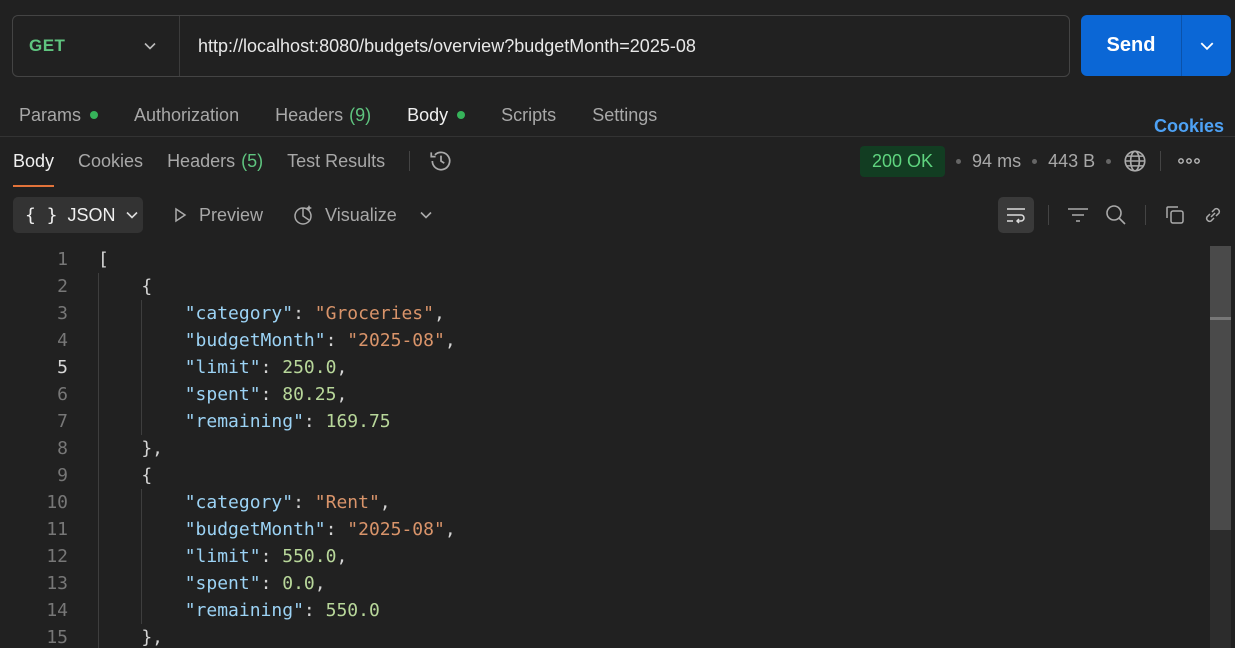 The height and width of the screenshot is (648, 1235). Describe the element at coordinates (266, 556) in the screenshot. I see `code-text: "limit": 550.0,` at that location.